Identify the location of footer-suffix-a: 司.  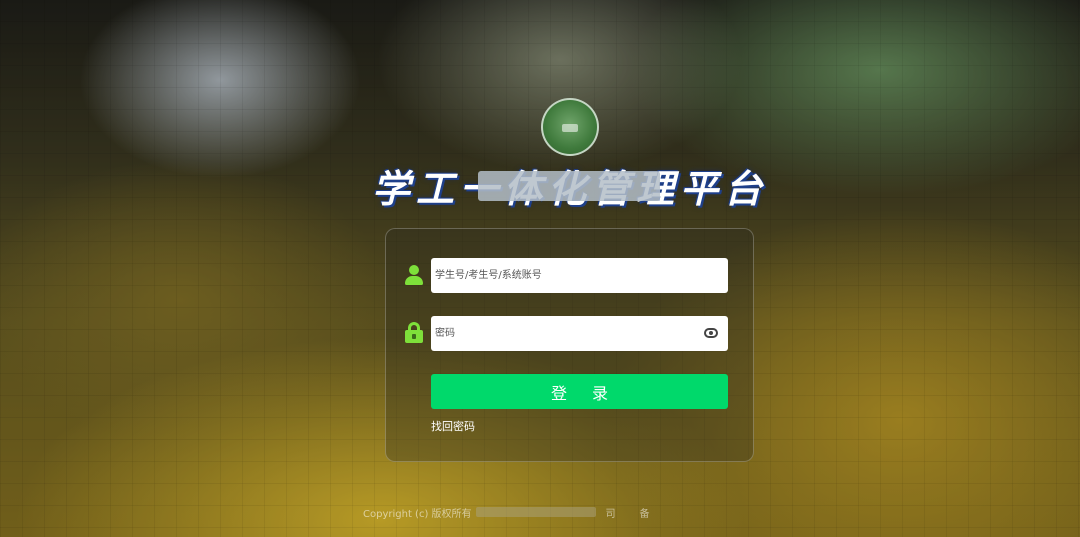
(610, 514).